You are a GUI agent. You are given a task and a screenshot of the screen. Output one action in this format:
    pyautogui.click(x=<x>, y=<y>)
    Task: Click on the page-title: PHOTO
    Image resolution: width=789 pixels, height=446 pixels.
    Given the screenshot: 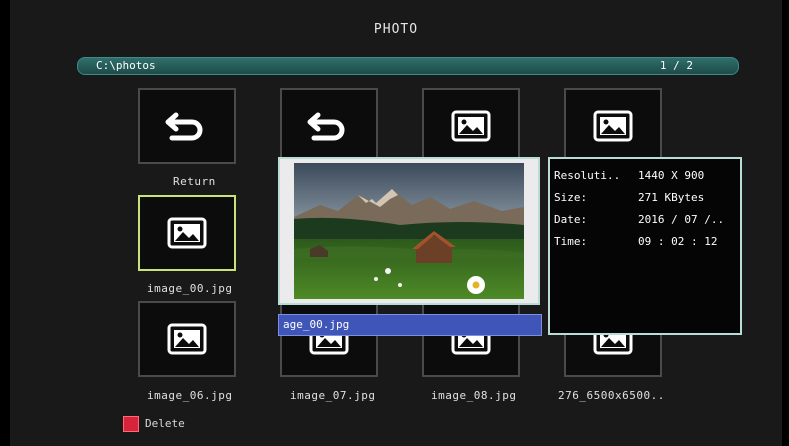 What is the action you would take?
    pyautogui.click(x=396, y=29)
    